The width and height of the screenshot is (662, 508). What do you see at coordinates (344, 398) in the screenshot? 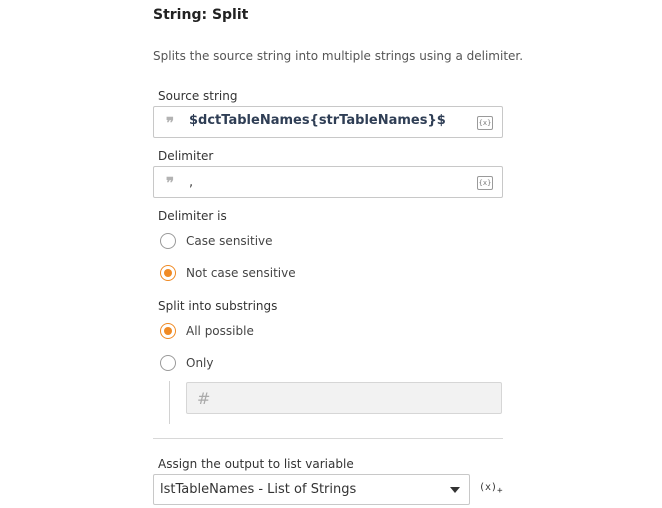
I see `substring-count-input: #` at bounding box center [344, 398].